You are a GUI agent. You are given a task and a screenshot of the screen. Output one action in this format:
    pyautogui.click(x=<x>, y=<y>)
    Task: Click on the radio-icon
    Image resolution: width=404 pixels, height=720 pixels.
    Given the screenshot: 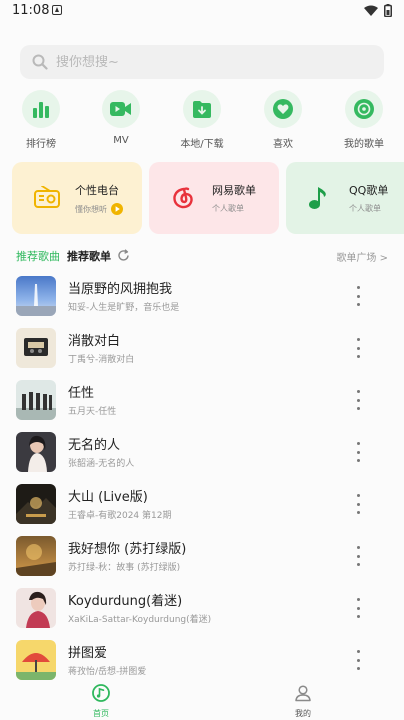 What is the action you would take?
    pyautogui.click(x=47, y=197)
    